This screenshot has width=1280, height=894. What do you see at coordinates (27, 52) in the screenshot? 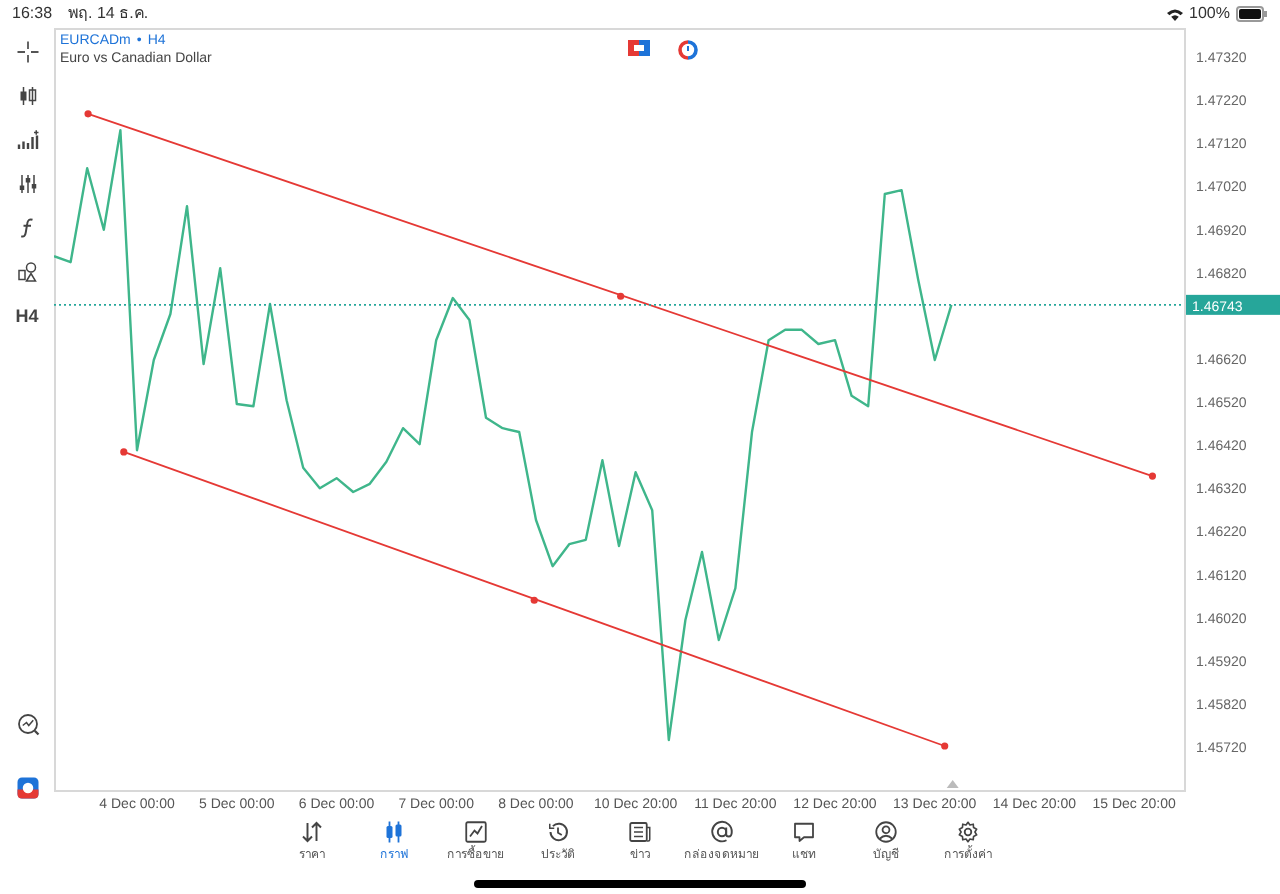
I see `crosshair-icon` at bounding box center [27, 52].